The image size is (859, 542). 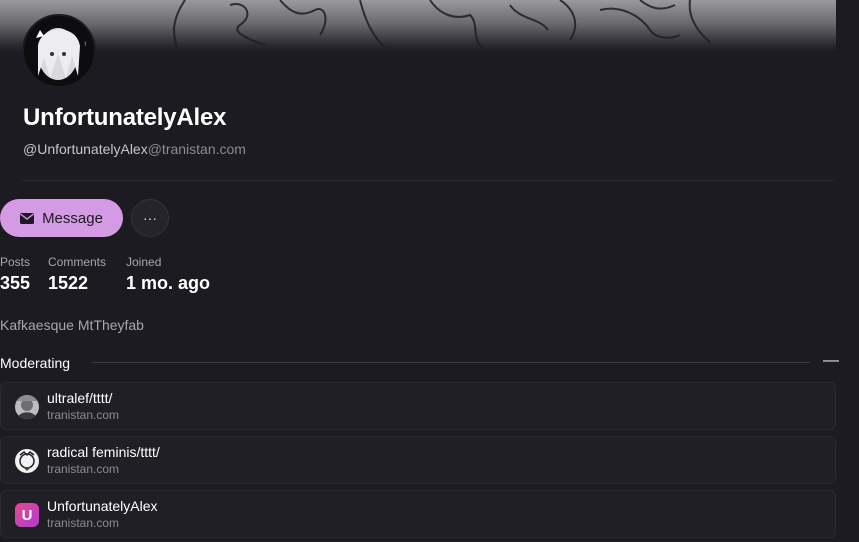 What do you see at coordinates (144, 262) in the screenshot?
I see `stat-label-joined: Joined` at bounding box center [144, 262].